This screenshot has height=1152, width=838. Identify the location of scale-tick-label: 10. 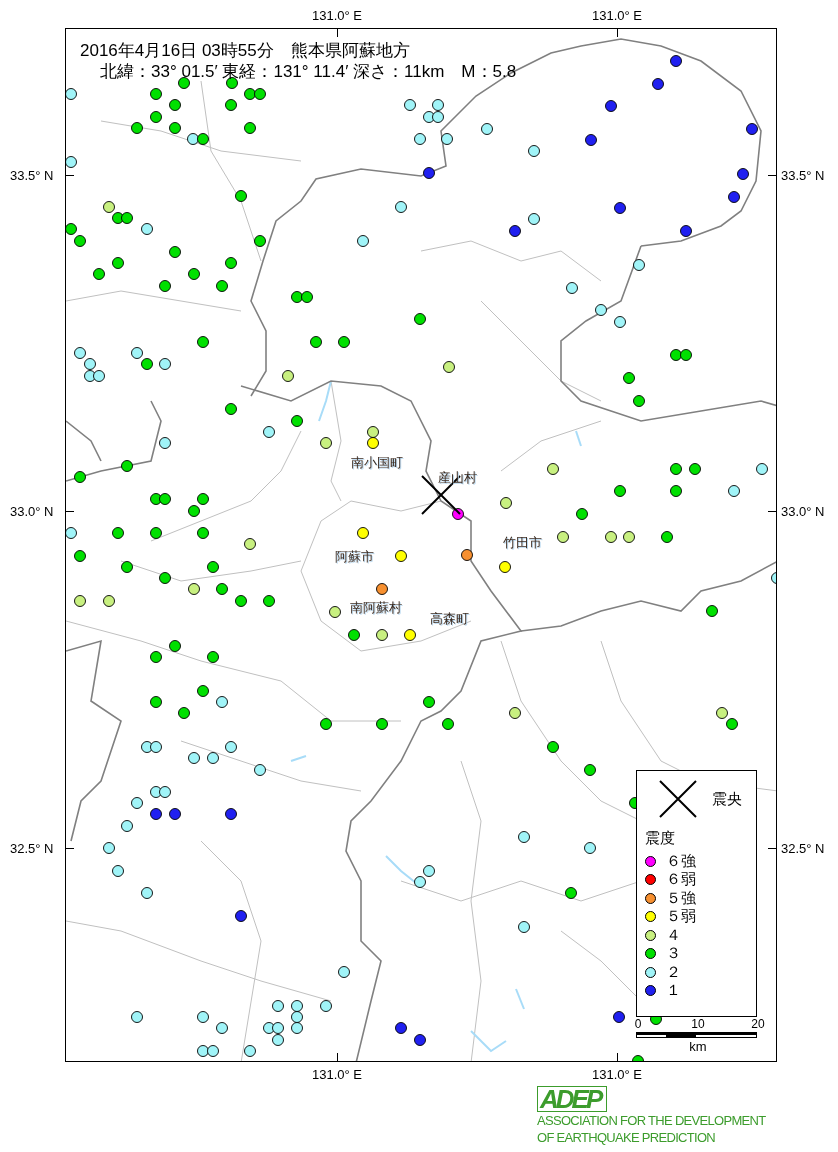
(698, 1024).